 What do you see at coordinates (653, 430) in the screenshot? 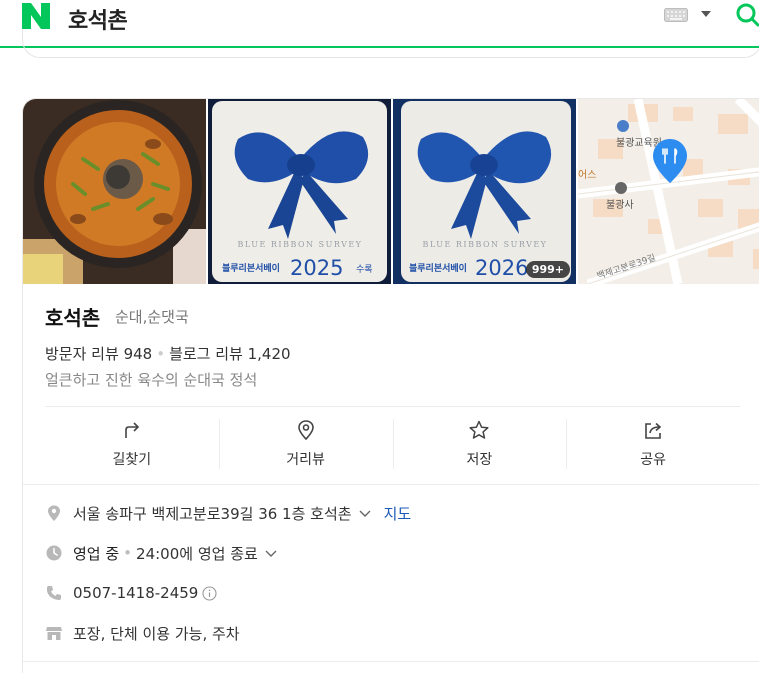
I see `share-icon` at bounding box center [653, 430].